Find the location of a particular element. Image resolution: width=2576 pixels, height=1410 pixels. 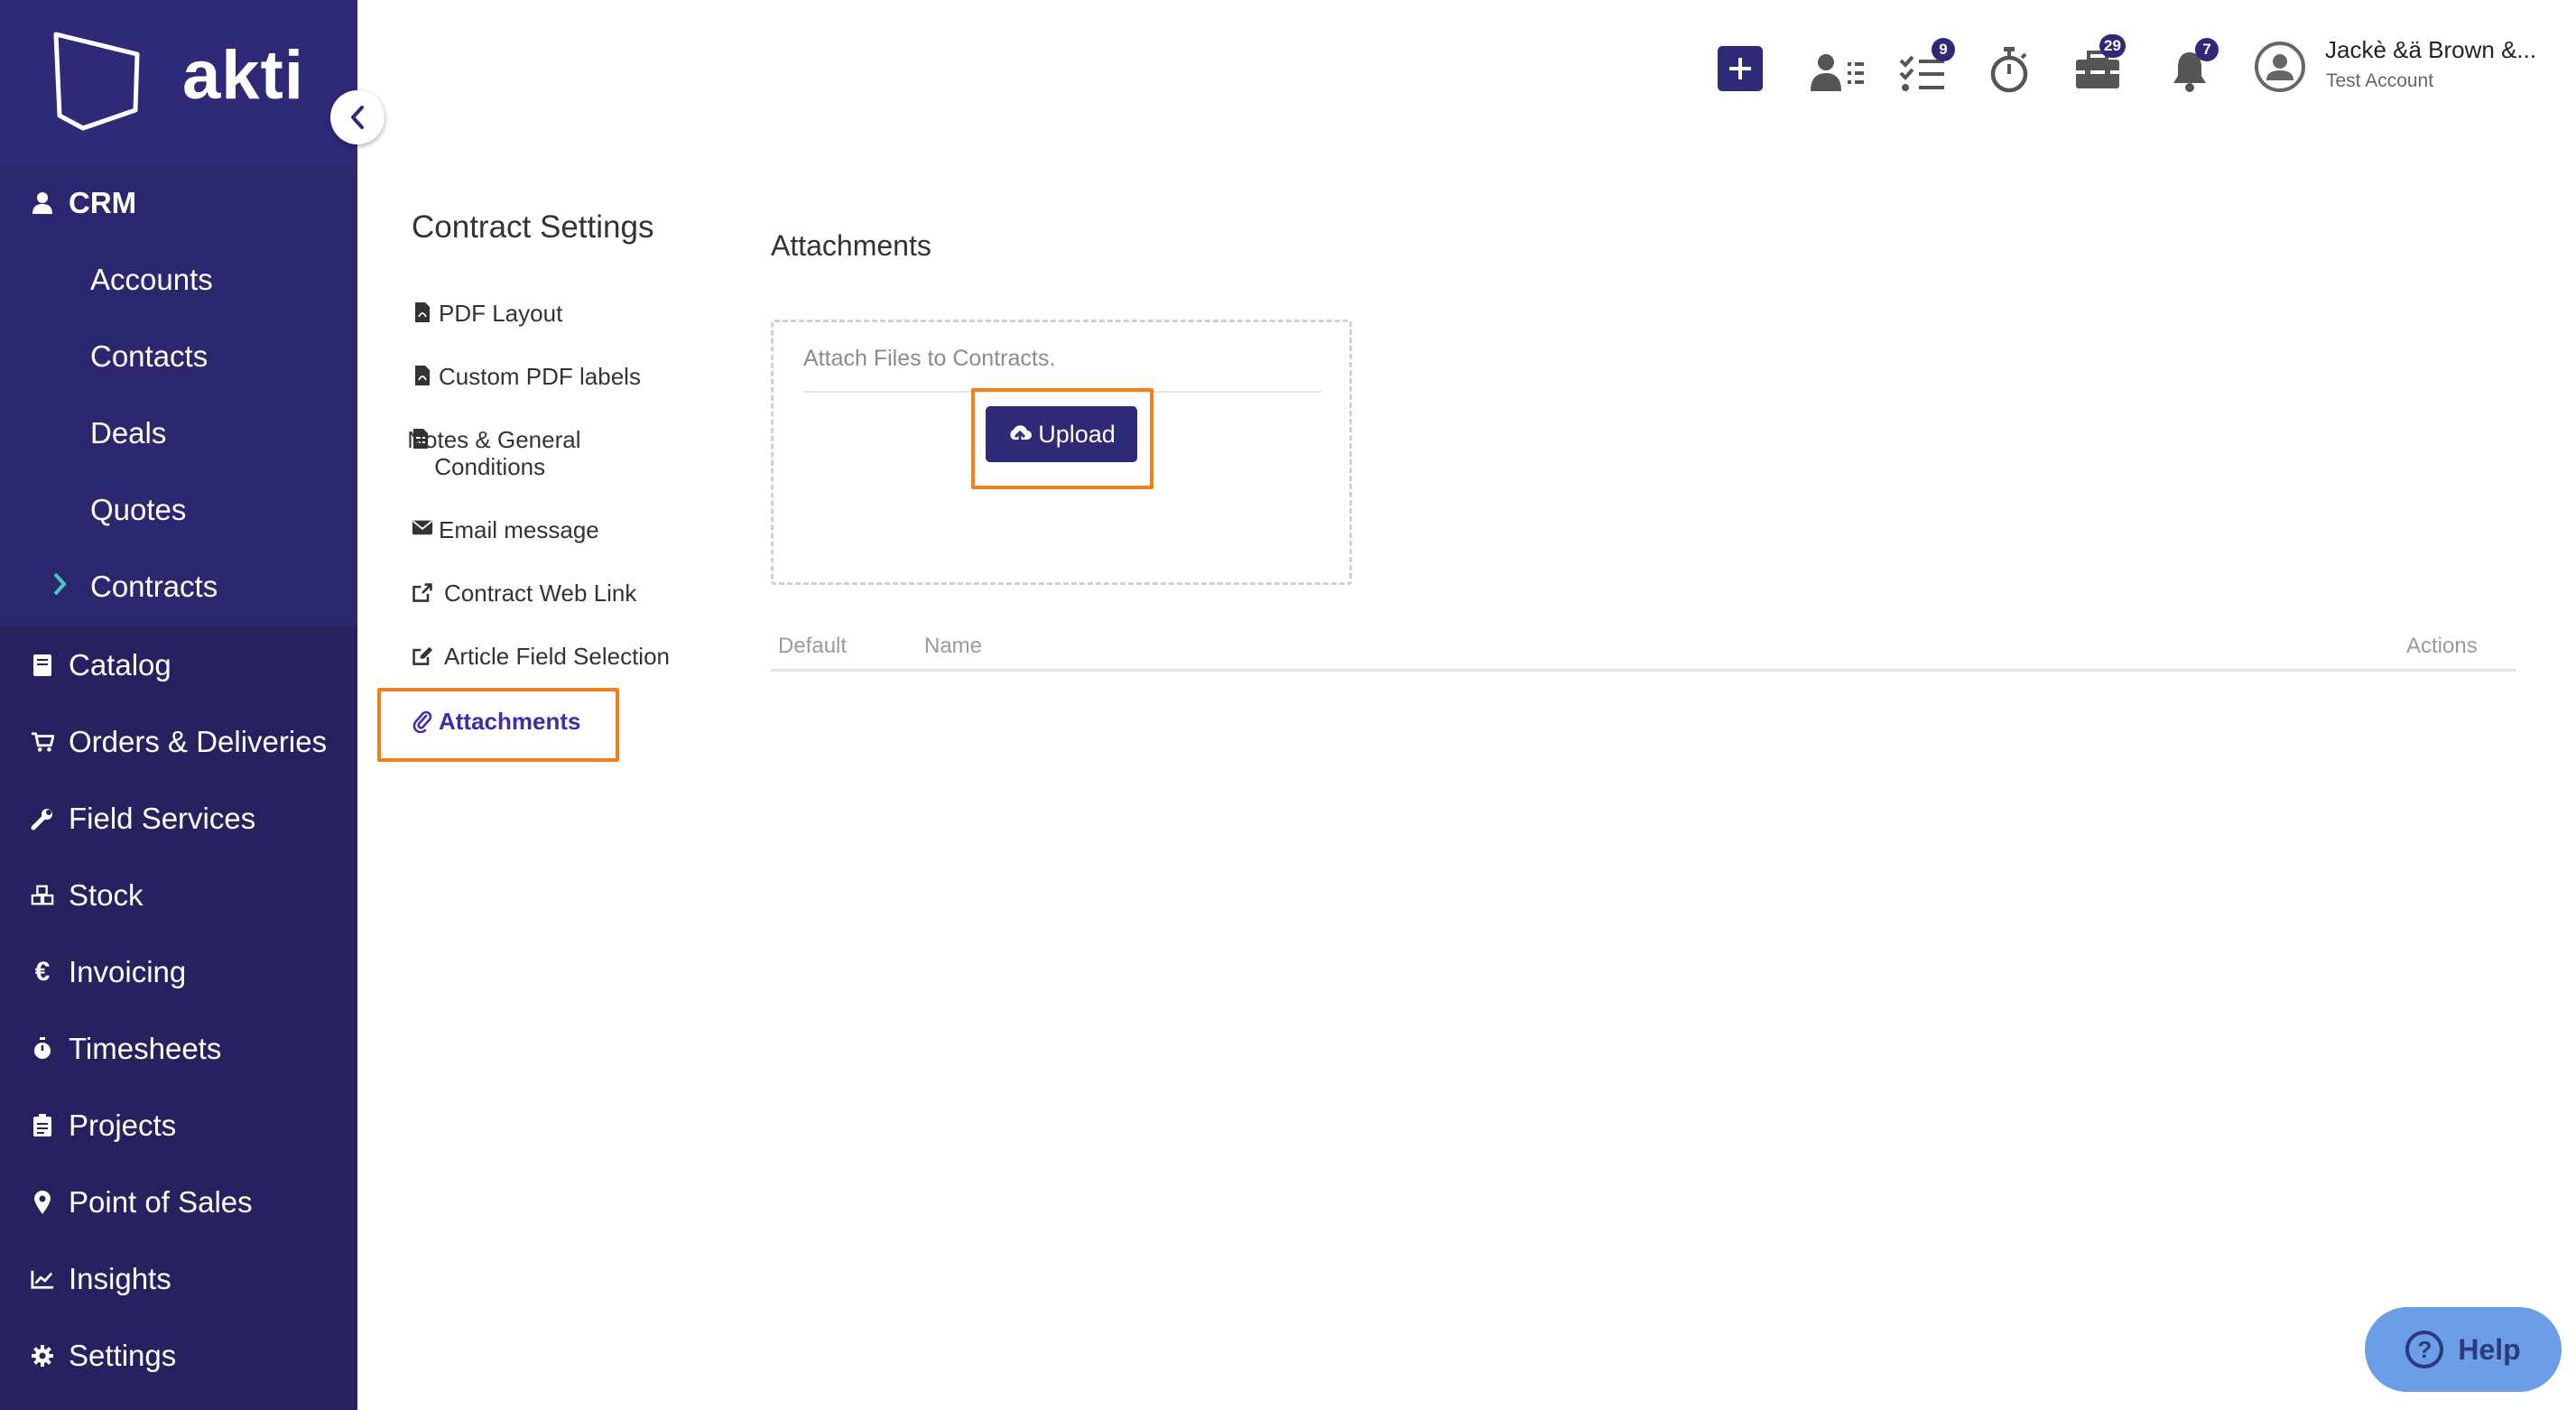

sidebar-item-label: Accounts is located at coordinates (151, 279).